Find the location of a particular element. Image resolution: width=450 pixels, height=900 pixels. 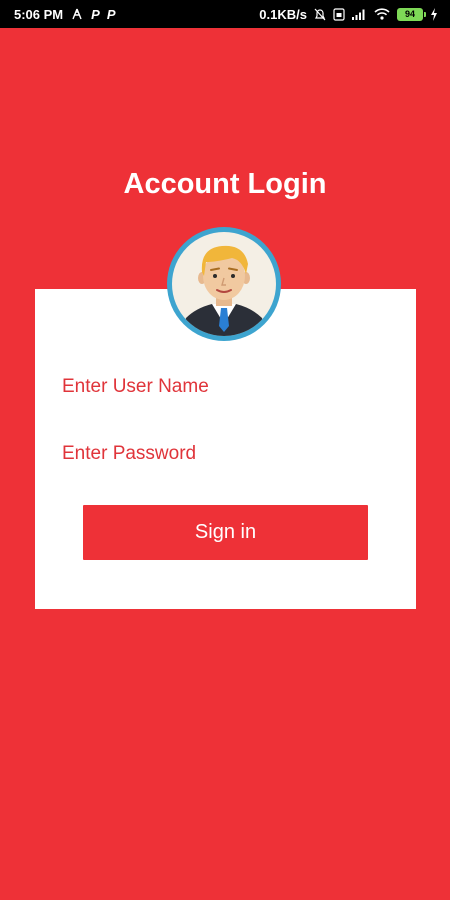

cell-signal-icon is located at coordinates (359, 14).